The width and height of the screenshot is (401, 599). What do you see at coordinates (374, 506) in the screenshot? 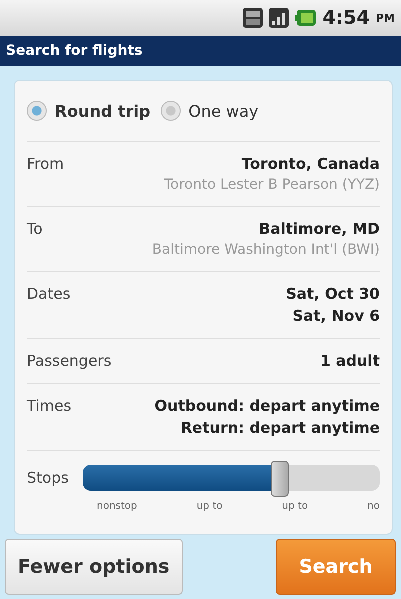
I see `slider-tick-label: no` at bounding box center [374, 506].